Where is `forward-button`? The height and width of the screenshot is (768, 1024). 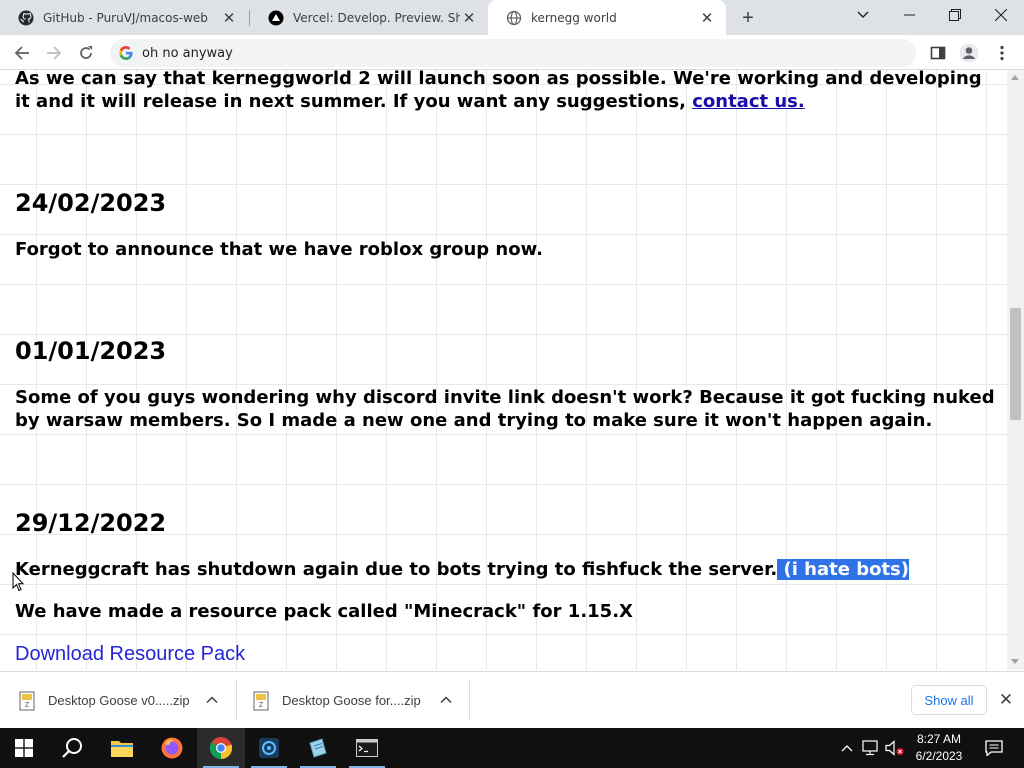
forward-button is located at coordinates (54, 53).